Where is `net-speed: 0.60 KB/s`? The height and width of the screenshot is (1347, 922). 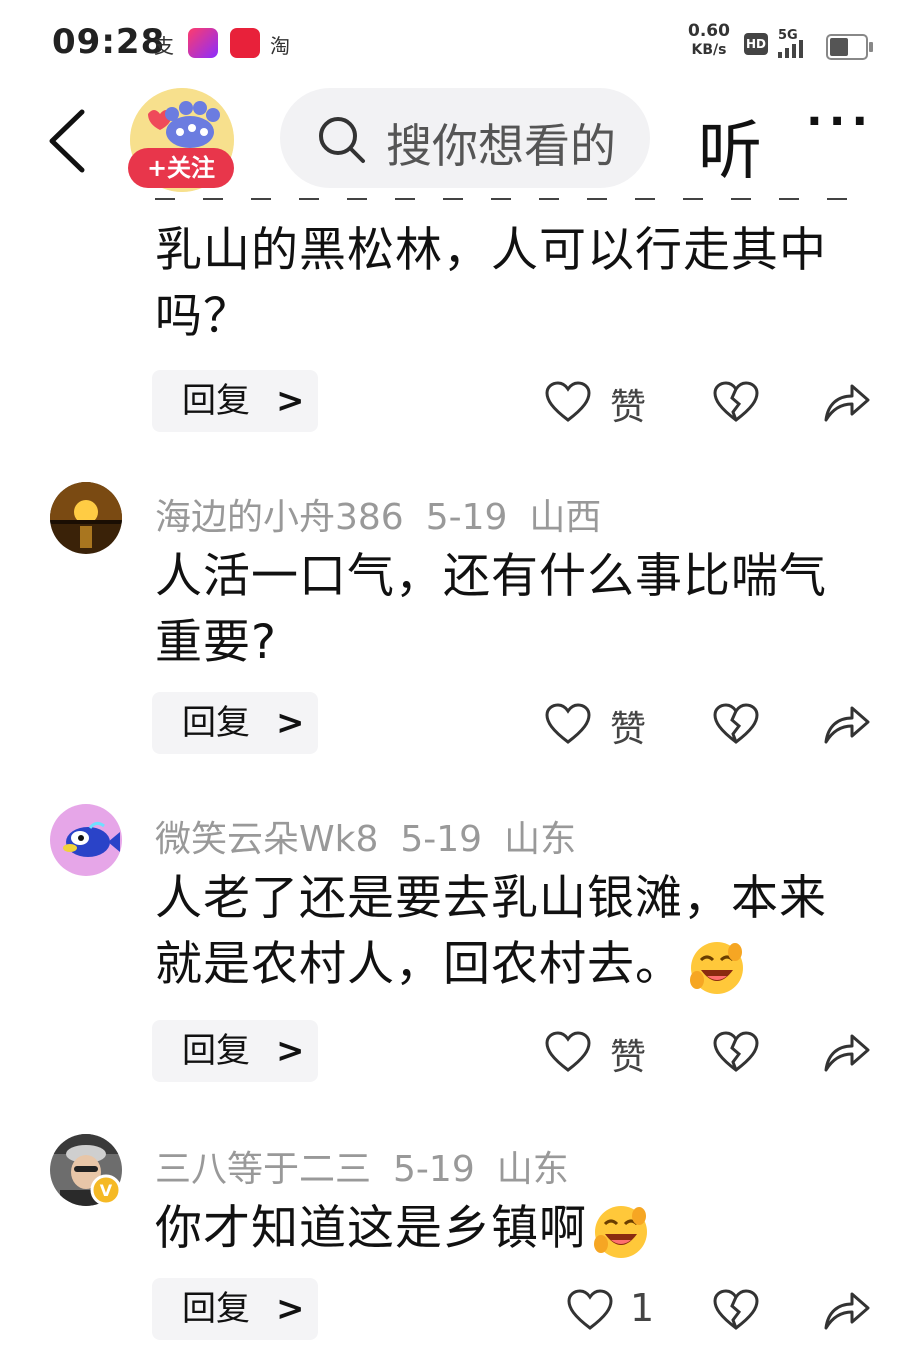 net-speed: 0.60 KB/s is located at coordinates (709, 41).